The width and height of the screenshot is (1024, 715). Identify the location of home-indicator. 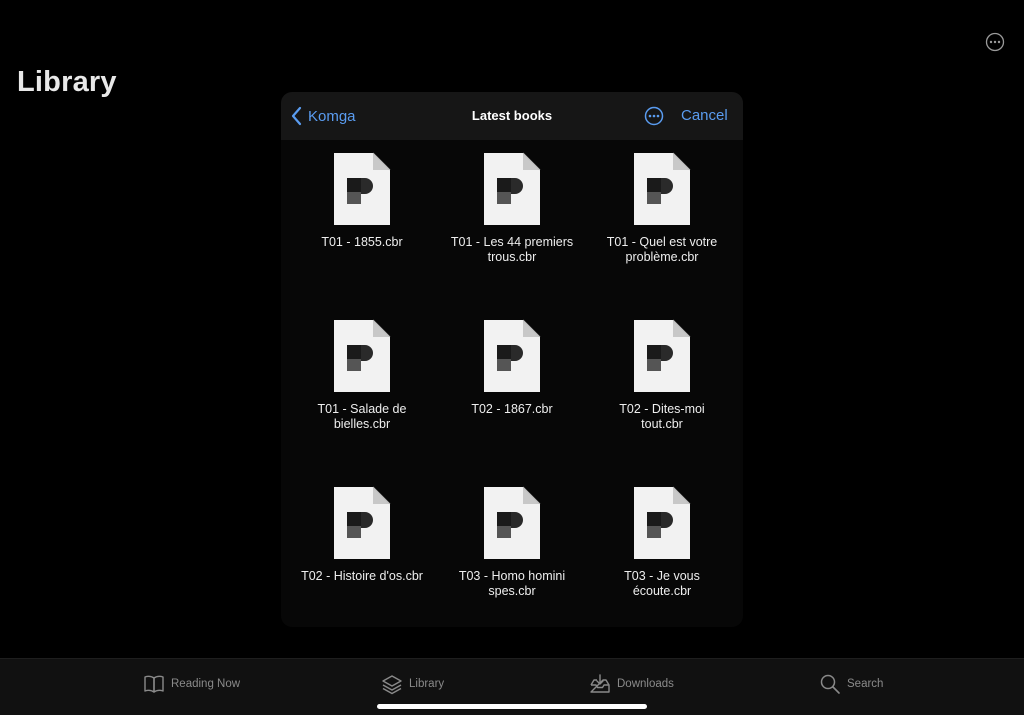
(512, 706).